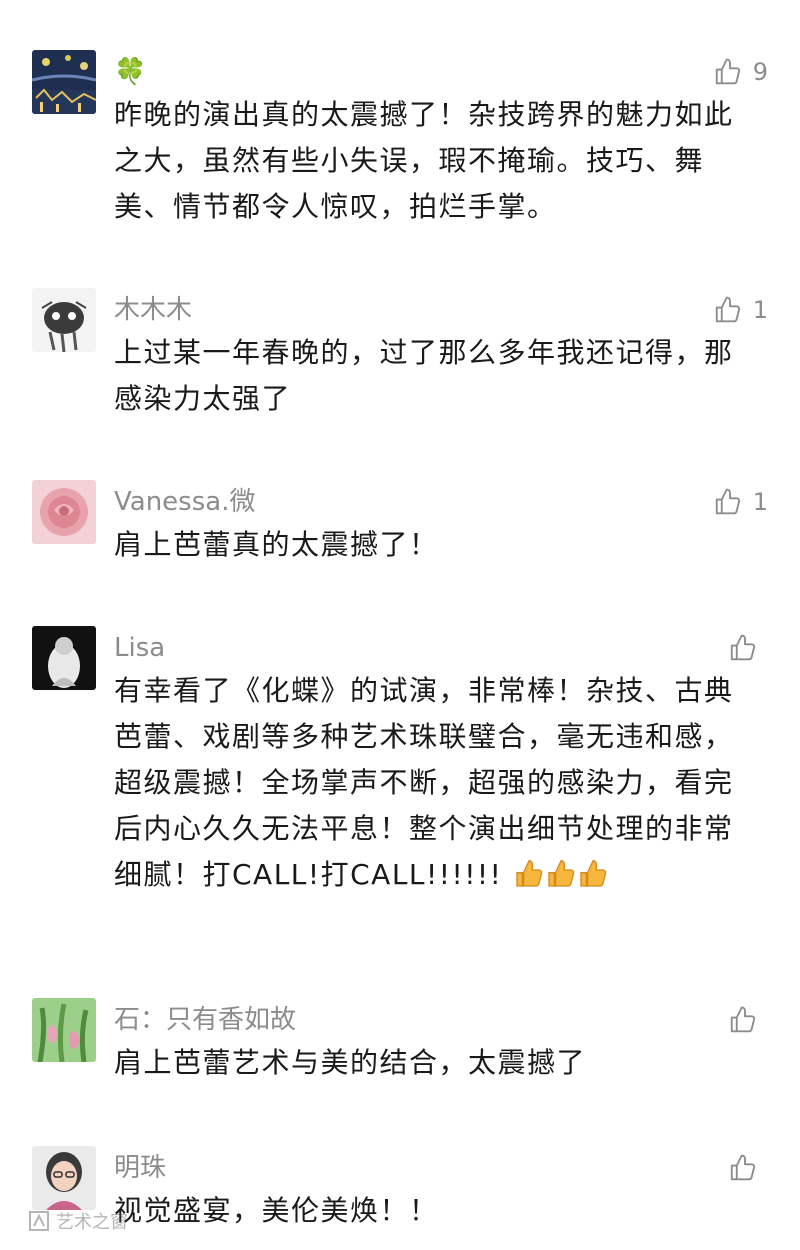 Image resolution: width=800 pixels, height=1250 pixels. Describe the element at coordinates (424, 375) in the screenshot. I see `comment-text: 上过某一年春晚的，过了那么多年我还记得，那感染力太强了` at that location.